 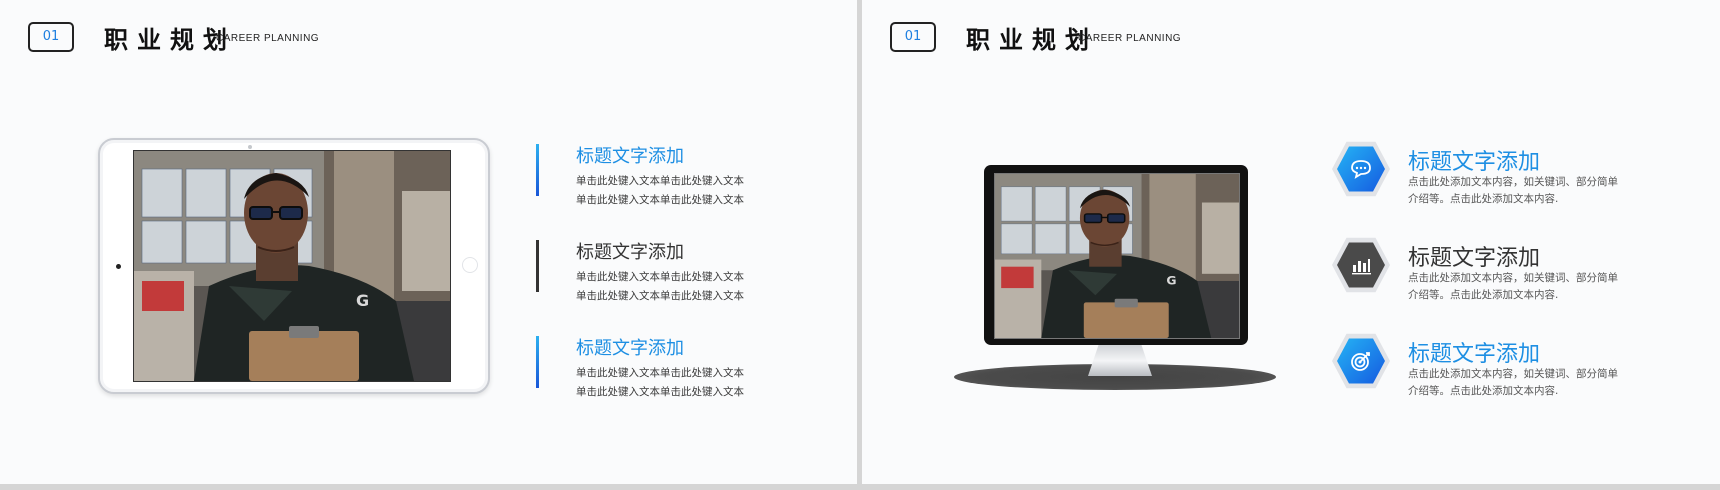 I want to click on tablet-camera-dot, so click(x=250, y=147).